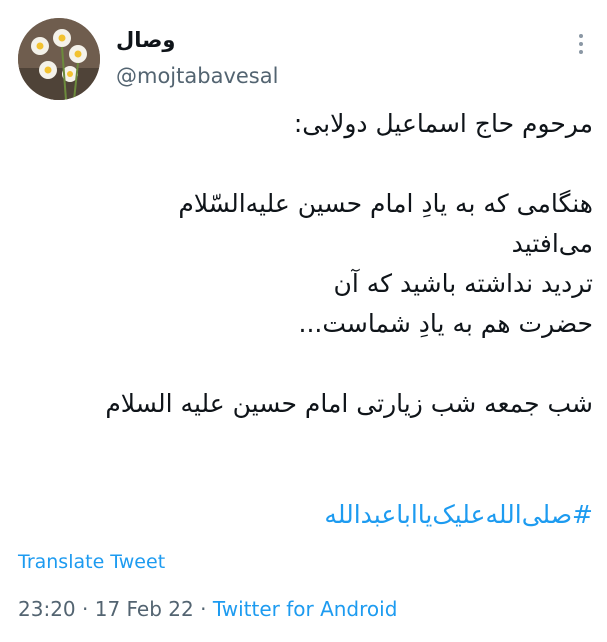 The image size is (607, 642). I want to click on hashtag-link: #صلی‌الله‌علیک‌یااباعبدالله, so click(305, 514).